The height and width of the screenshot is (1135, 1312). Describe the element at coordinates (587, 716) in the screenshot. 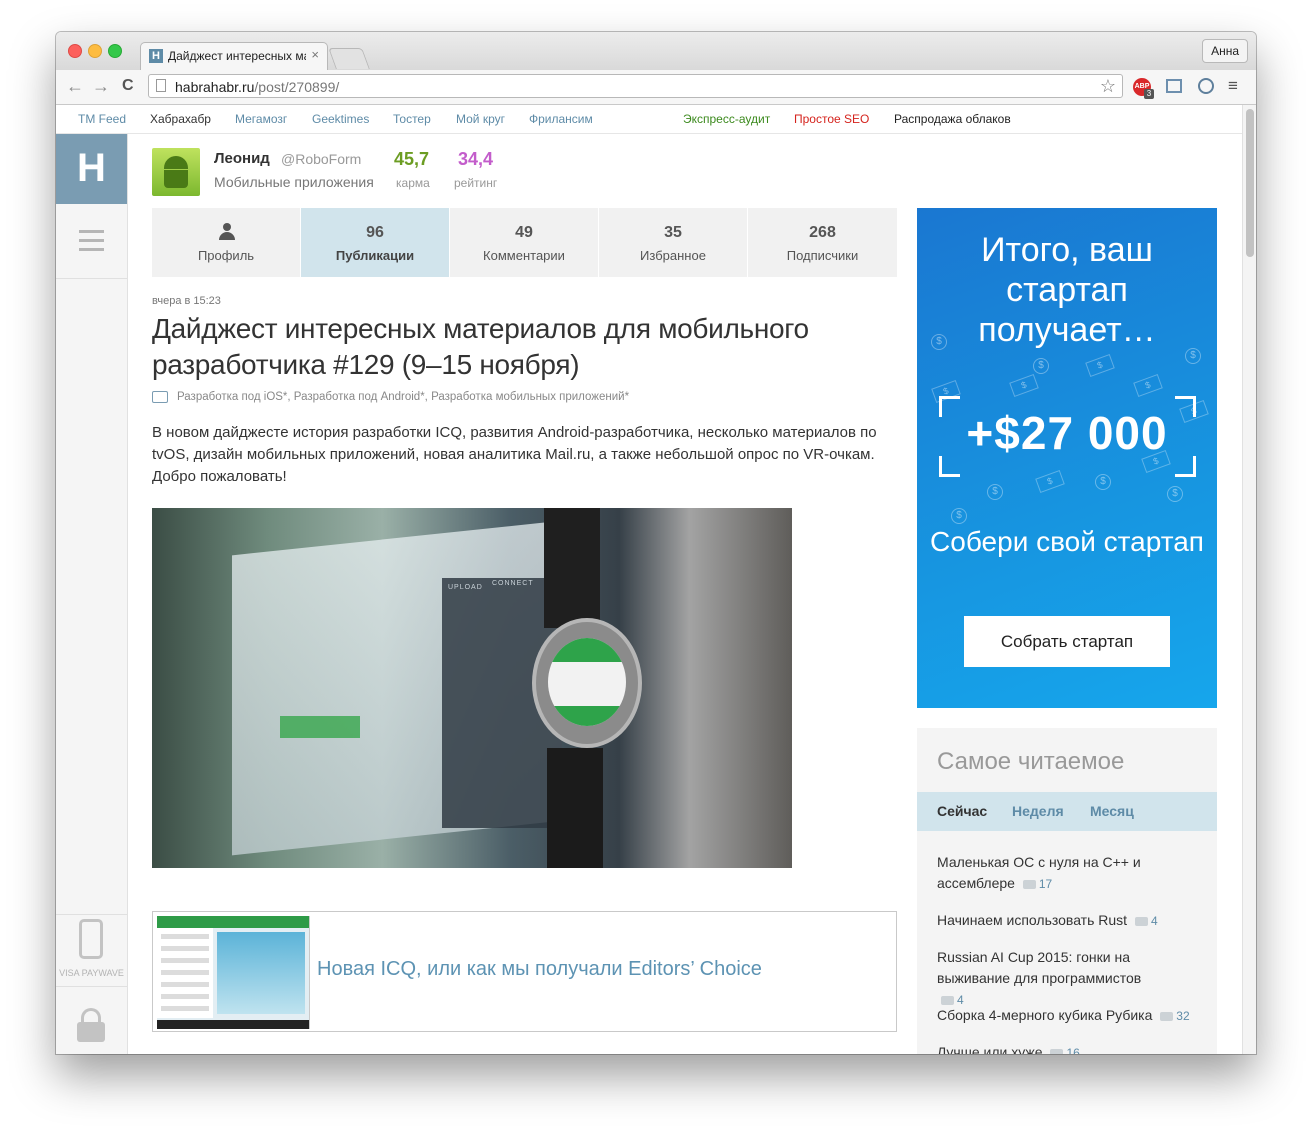

I see `watch-face-footer` at that location.